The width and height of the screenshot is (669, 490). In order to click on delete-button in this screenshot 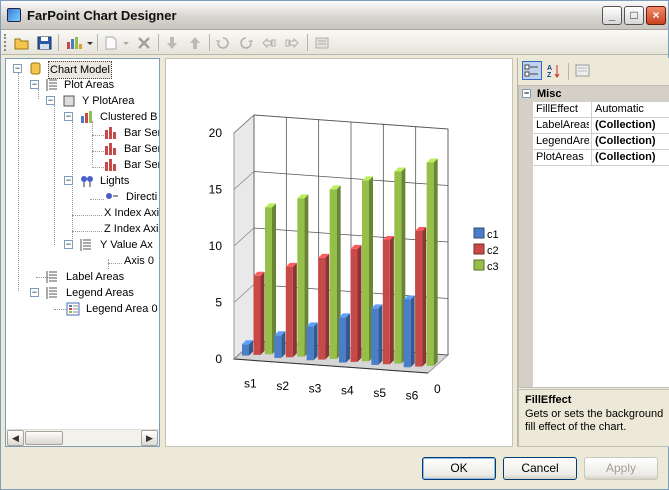, I will do `click(144, 42)`.